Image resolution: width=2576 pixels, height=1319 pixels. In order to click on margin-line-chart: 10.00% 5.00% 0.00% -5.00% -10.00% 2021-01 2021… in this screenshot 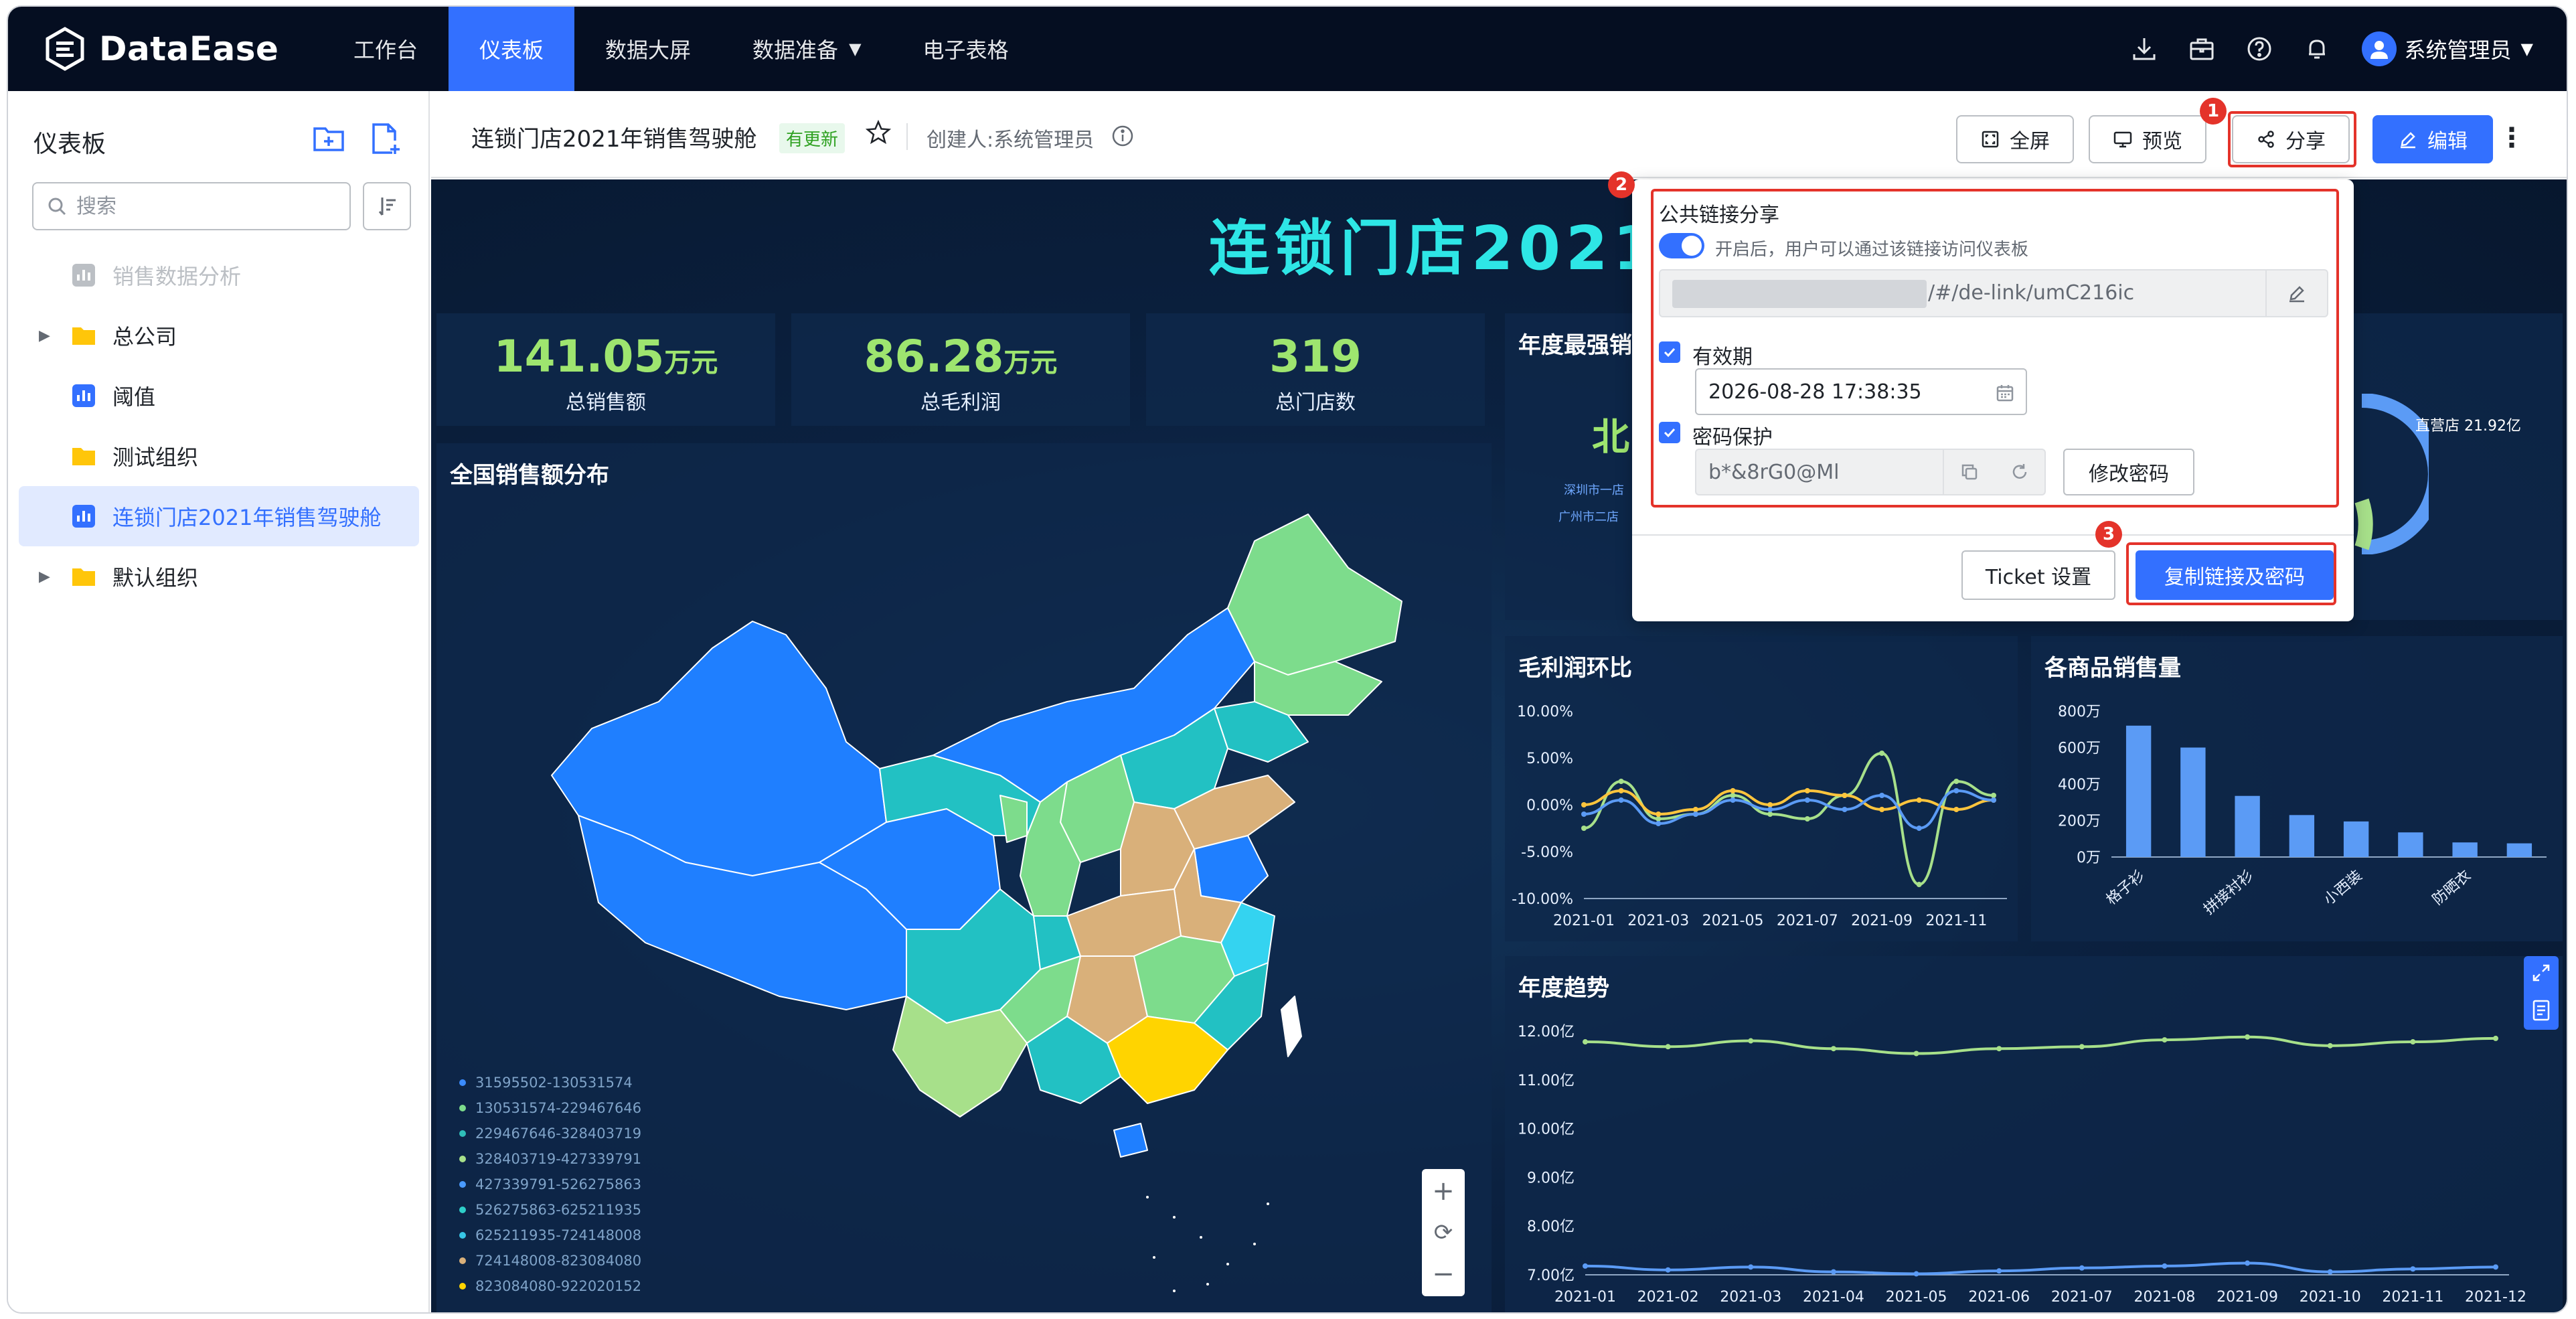, I will do `click(1761, 788)`.